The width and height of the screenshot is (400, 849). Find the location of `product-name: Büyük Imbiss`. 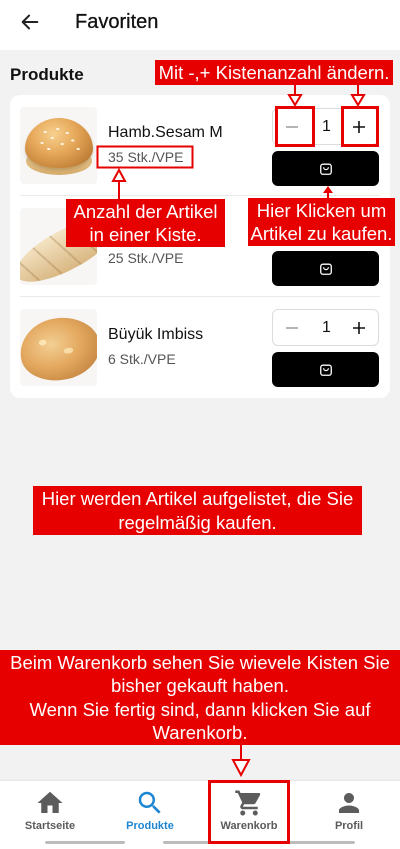

product-name: Büyük Imbiss is located at coordinates (156, 334).